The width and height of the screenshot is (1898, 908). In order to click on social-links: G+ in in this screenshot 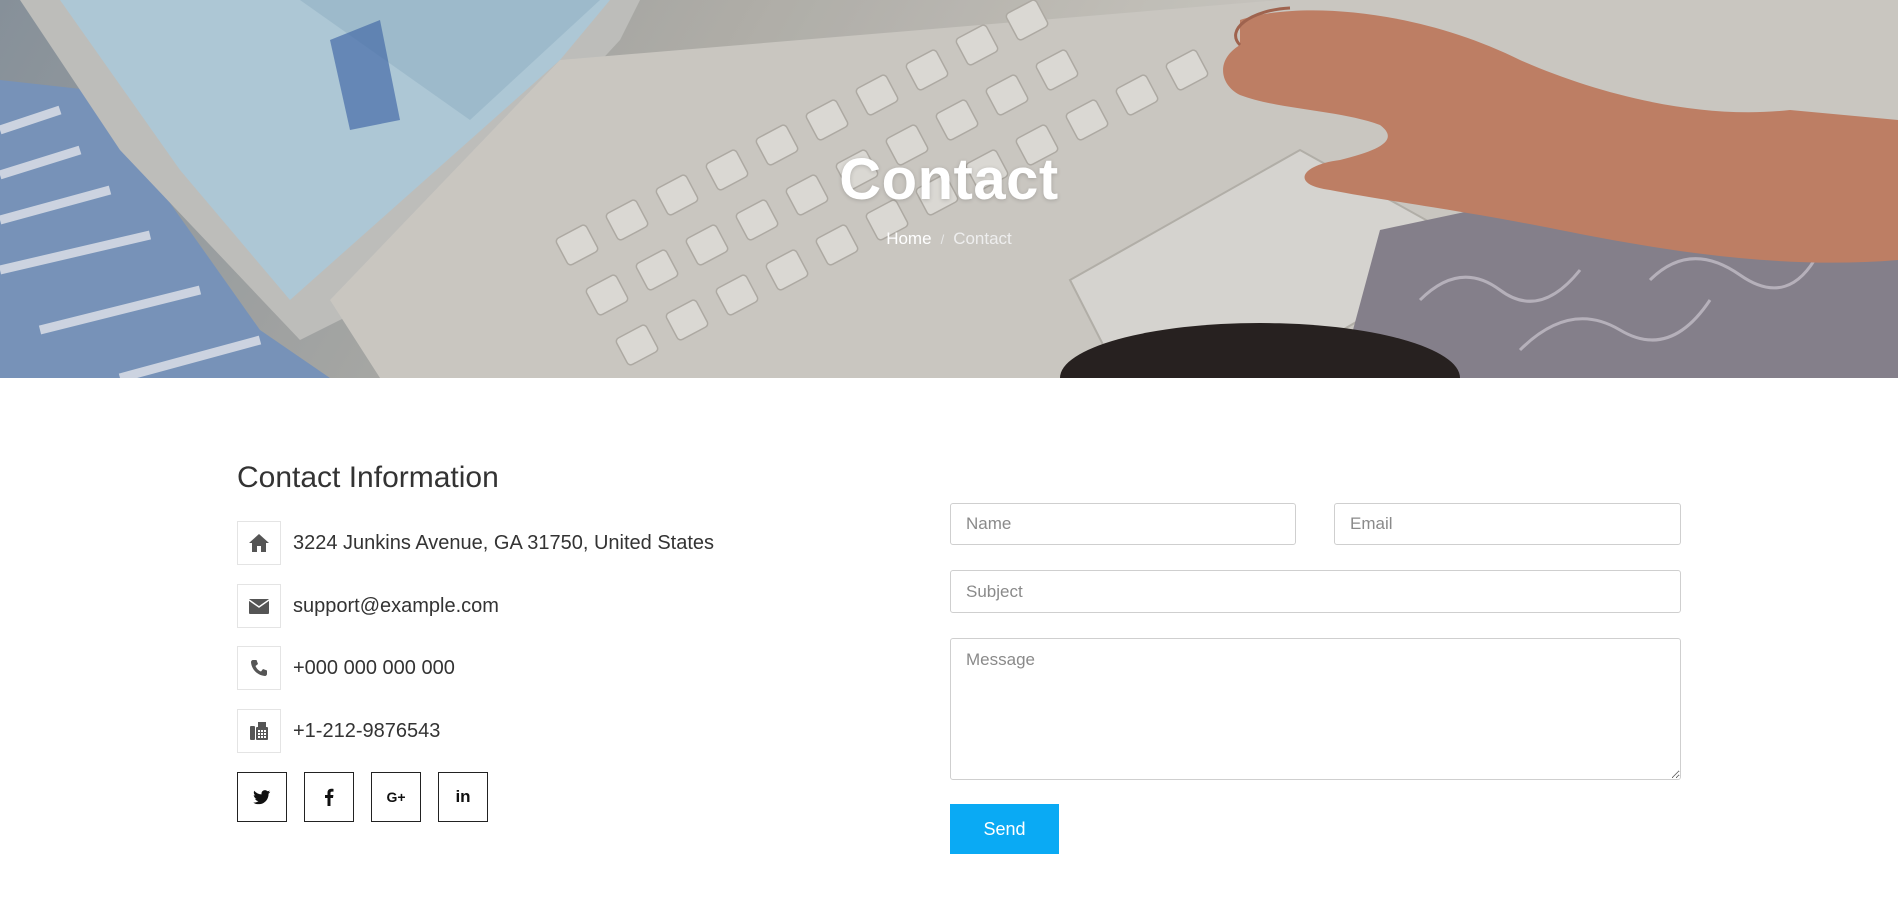, I will do `click(371, 797)`.